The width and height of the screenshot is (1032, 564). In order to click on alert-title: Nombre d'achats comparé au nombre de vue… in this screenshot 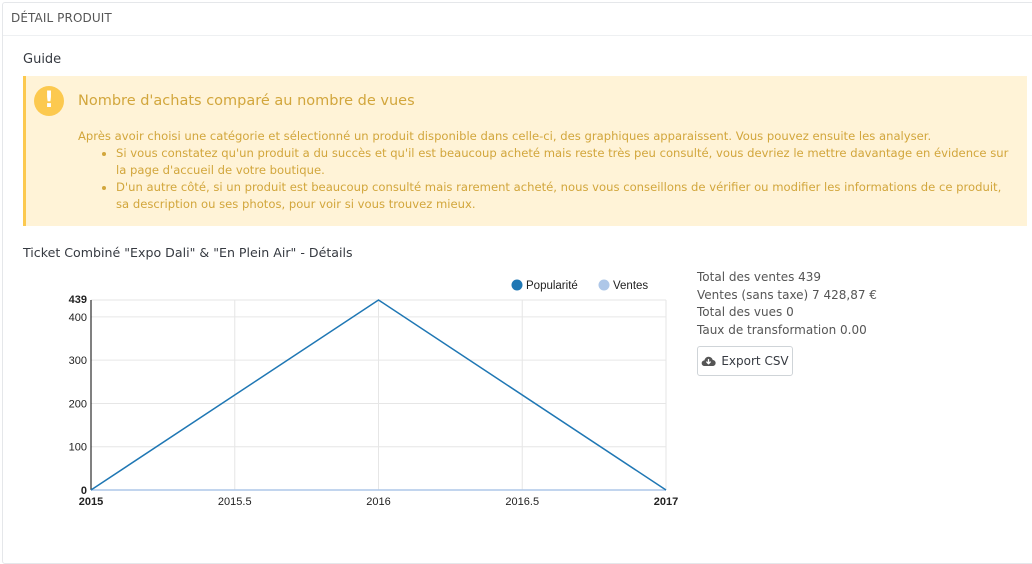, I will do `click(246, 101)`.